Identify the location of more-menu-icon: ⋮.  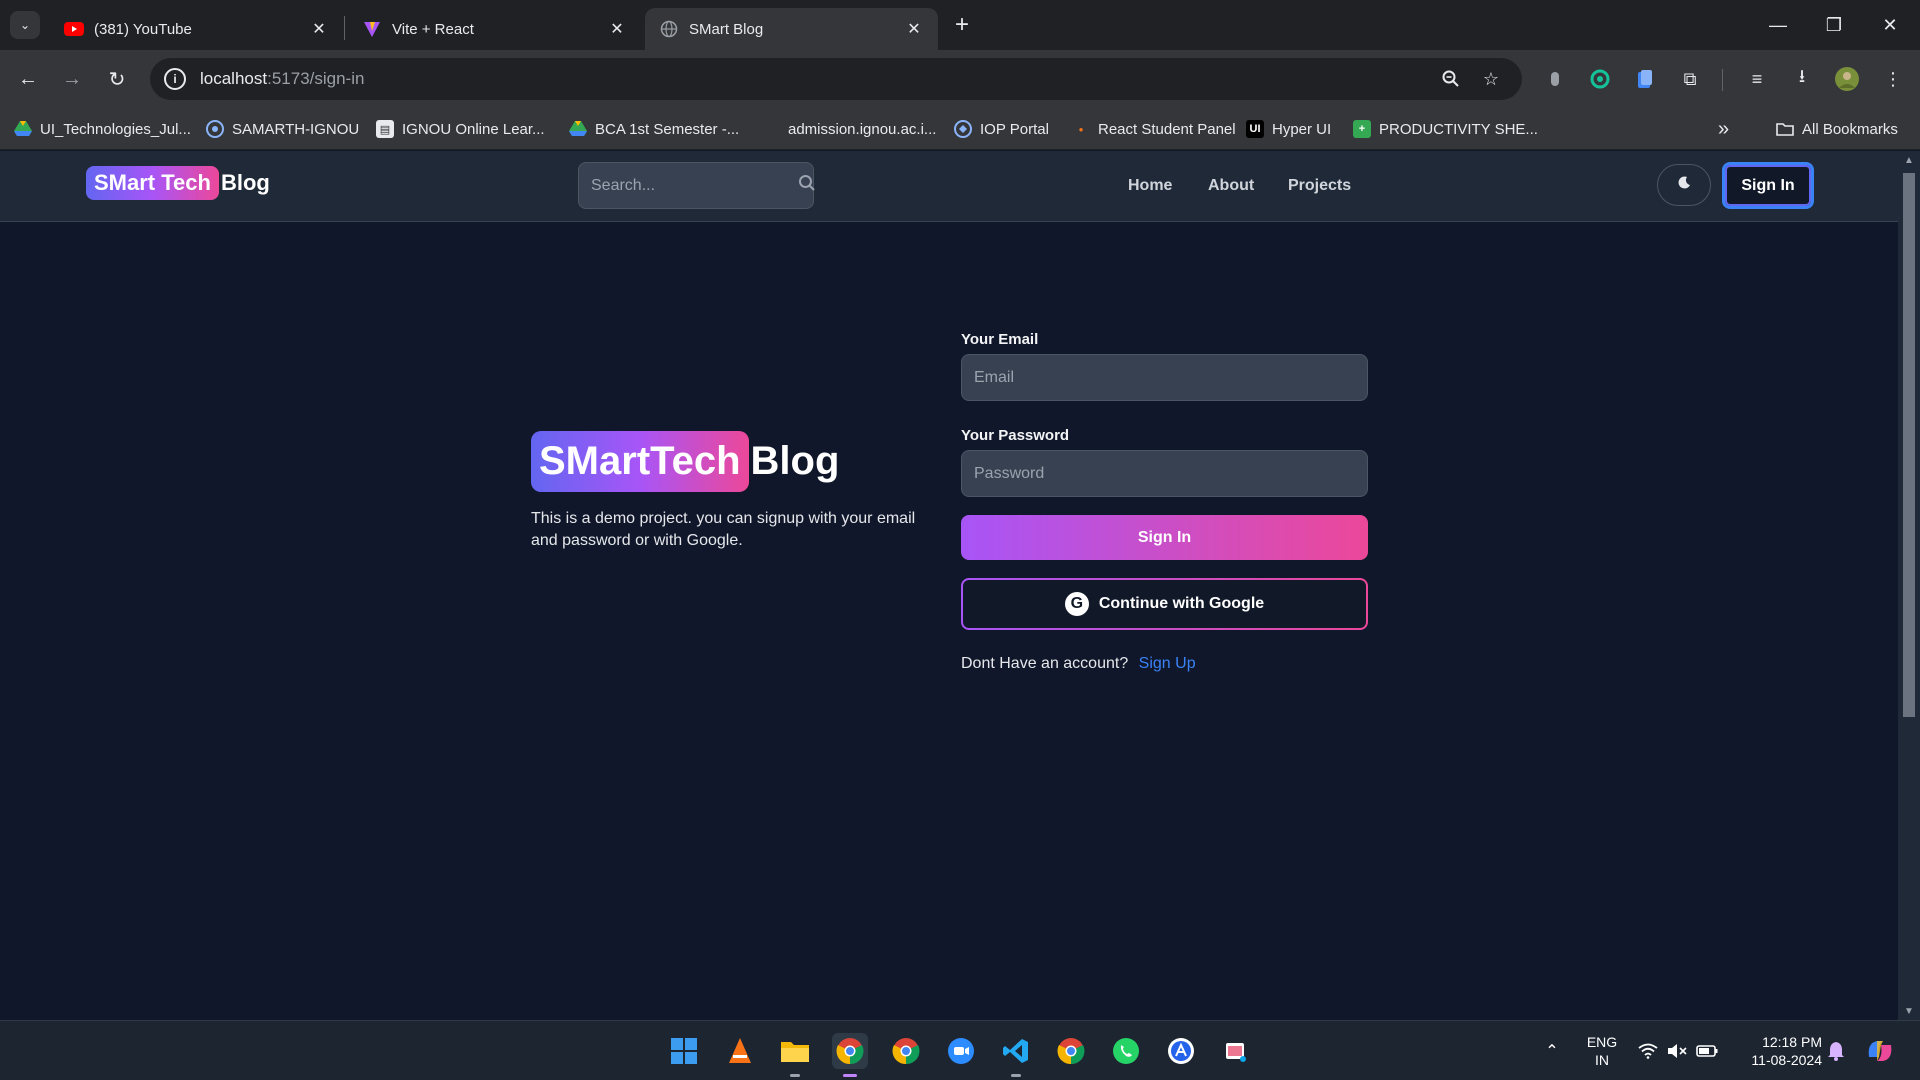
(1893, 79).